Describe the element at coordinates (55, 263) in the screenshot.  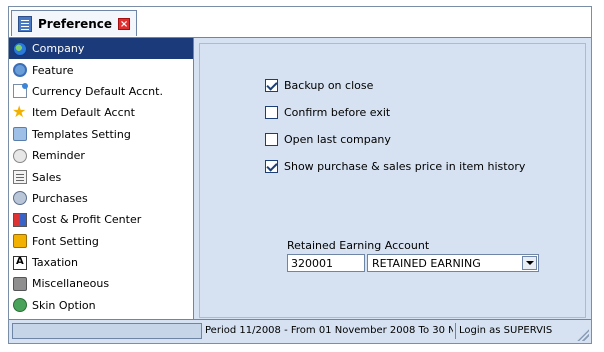
I see `nav-item-label: Taxation` at that location.